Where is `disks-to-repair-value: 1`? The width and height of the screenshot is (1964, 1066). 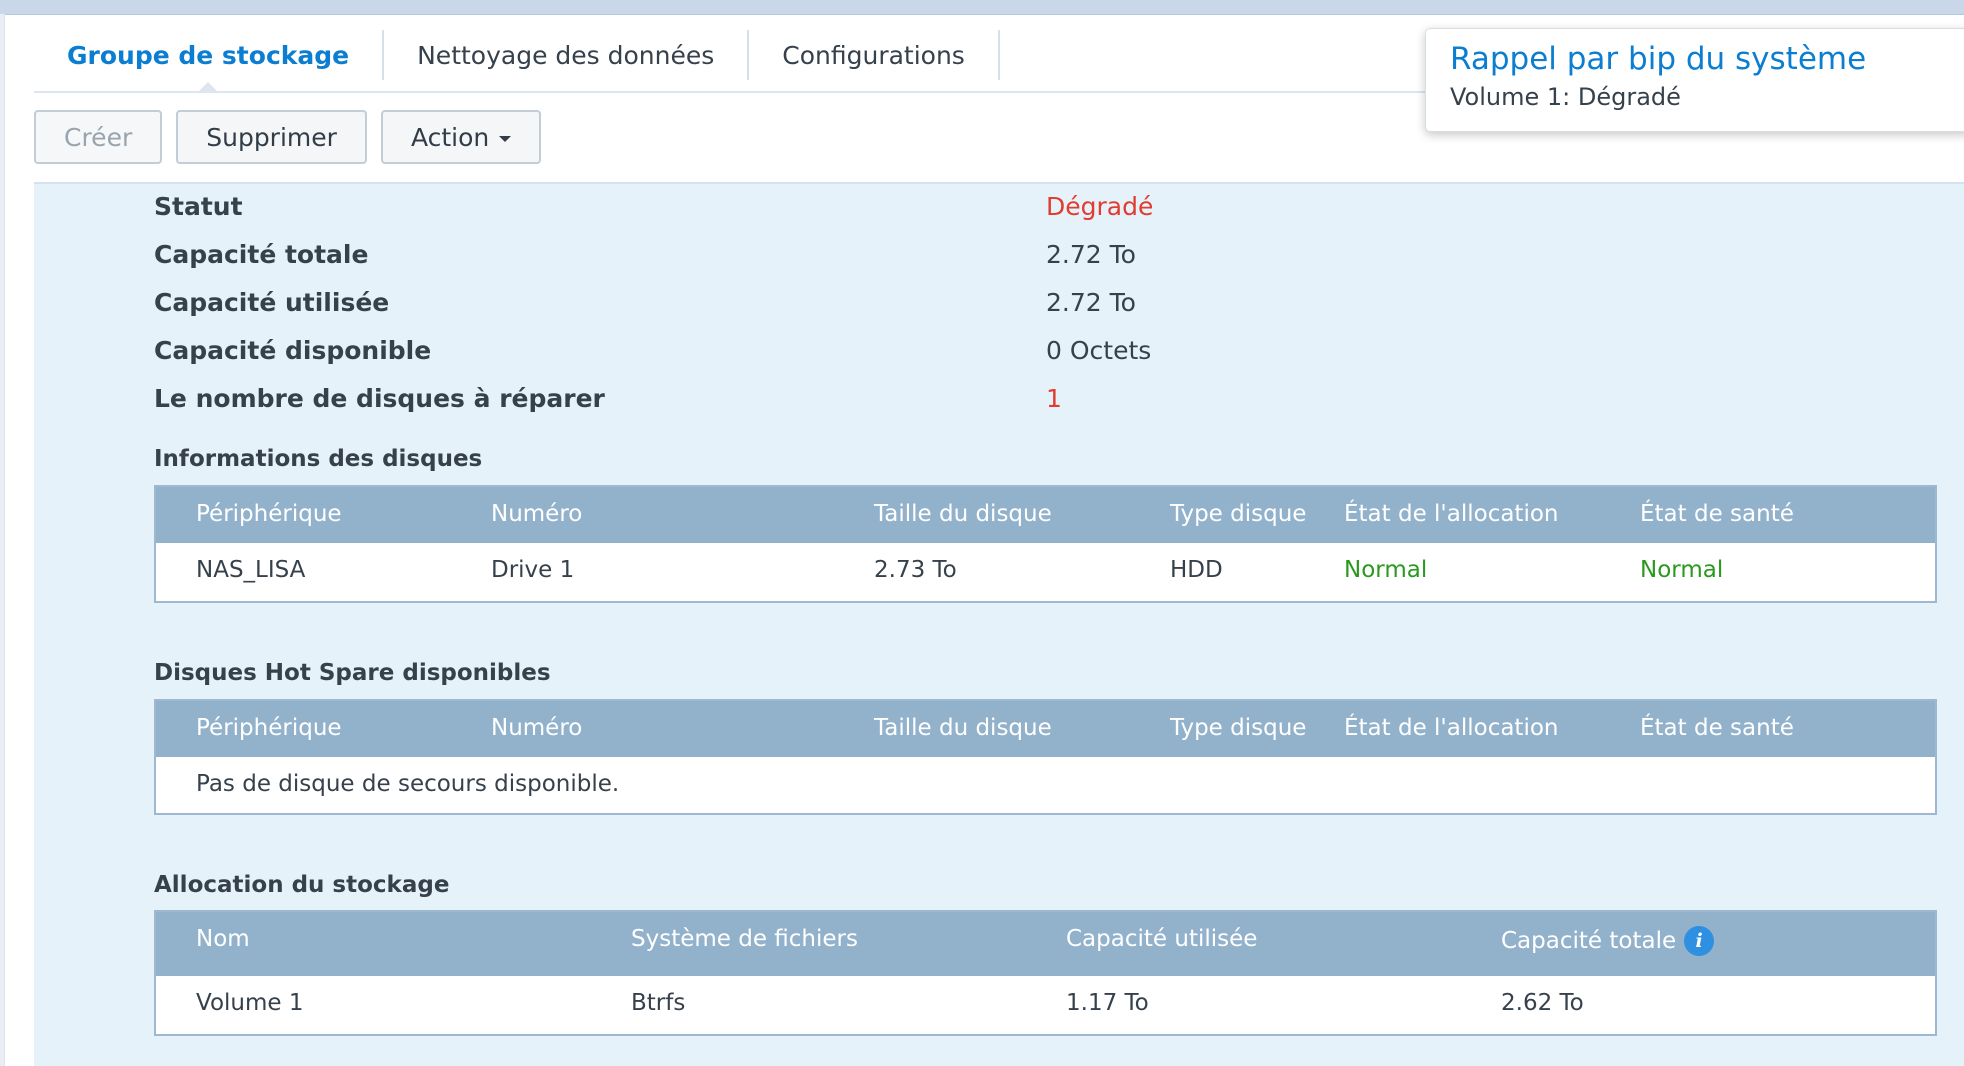
disks-to-repair-value: 1 is located at coordinates (1054, 398).